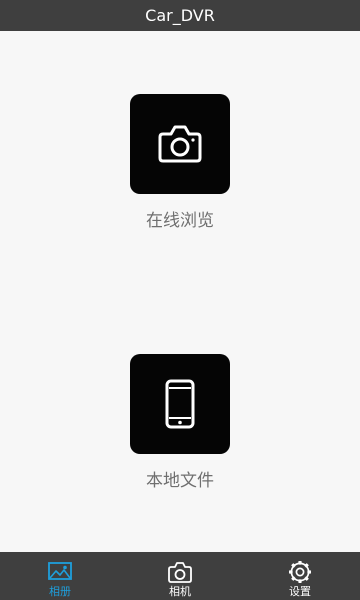  I want to click on tab-camera: 相机, so click(180, 576).